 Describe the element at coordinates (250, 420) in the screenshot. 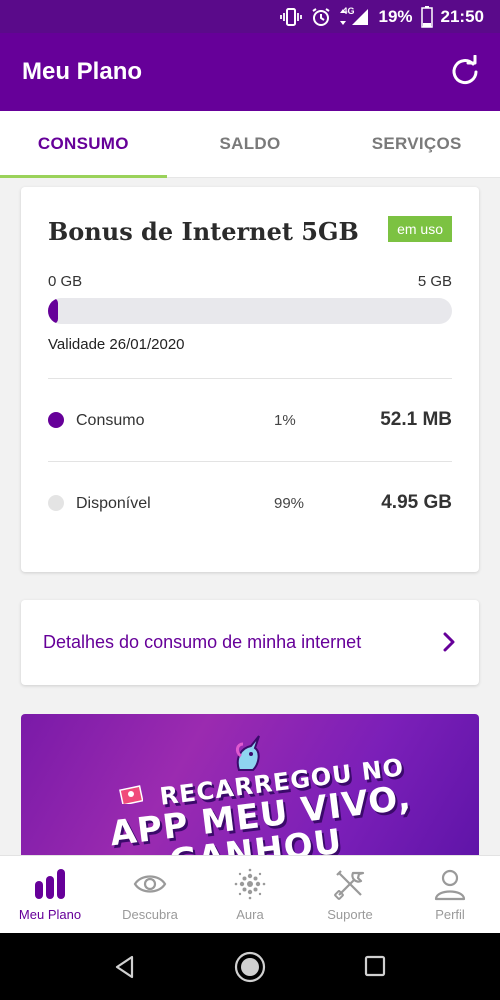

I see `usage-row-consumo: Consumo 1% 52.1 MB` at that location.